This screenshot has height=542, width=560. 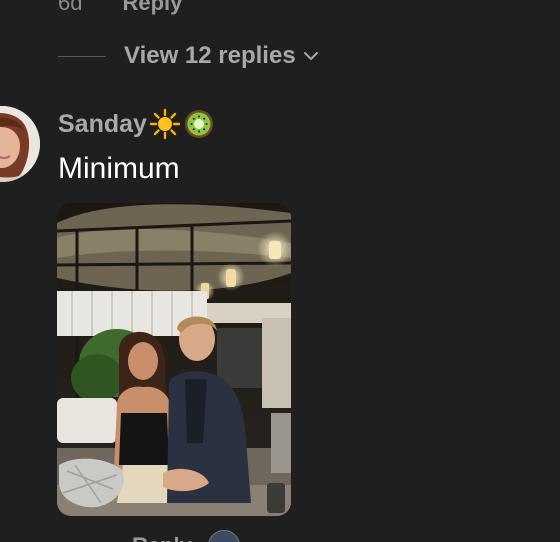 I want to click on chevron-down-icon, so click(x=310, y=56).